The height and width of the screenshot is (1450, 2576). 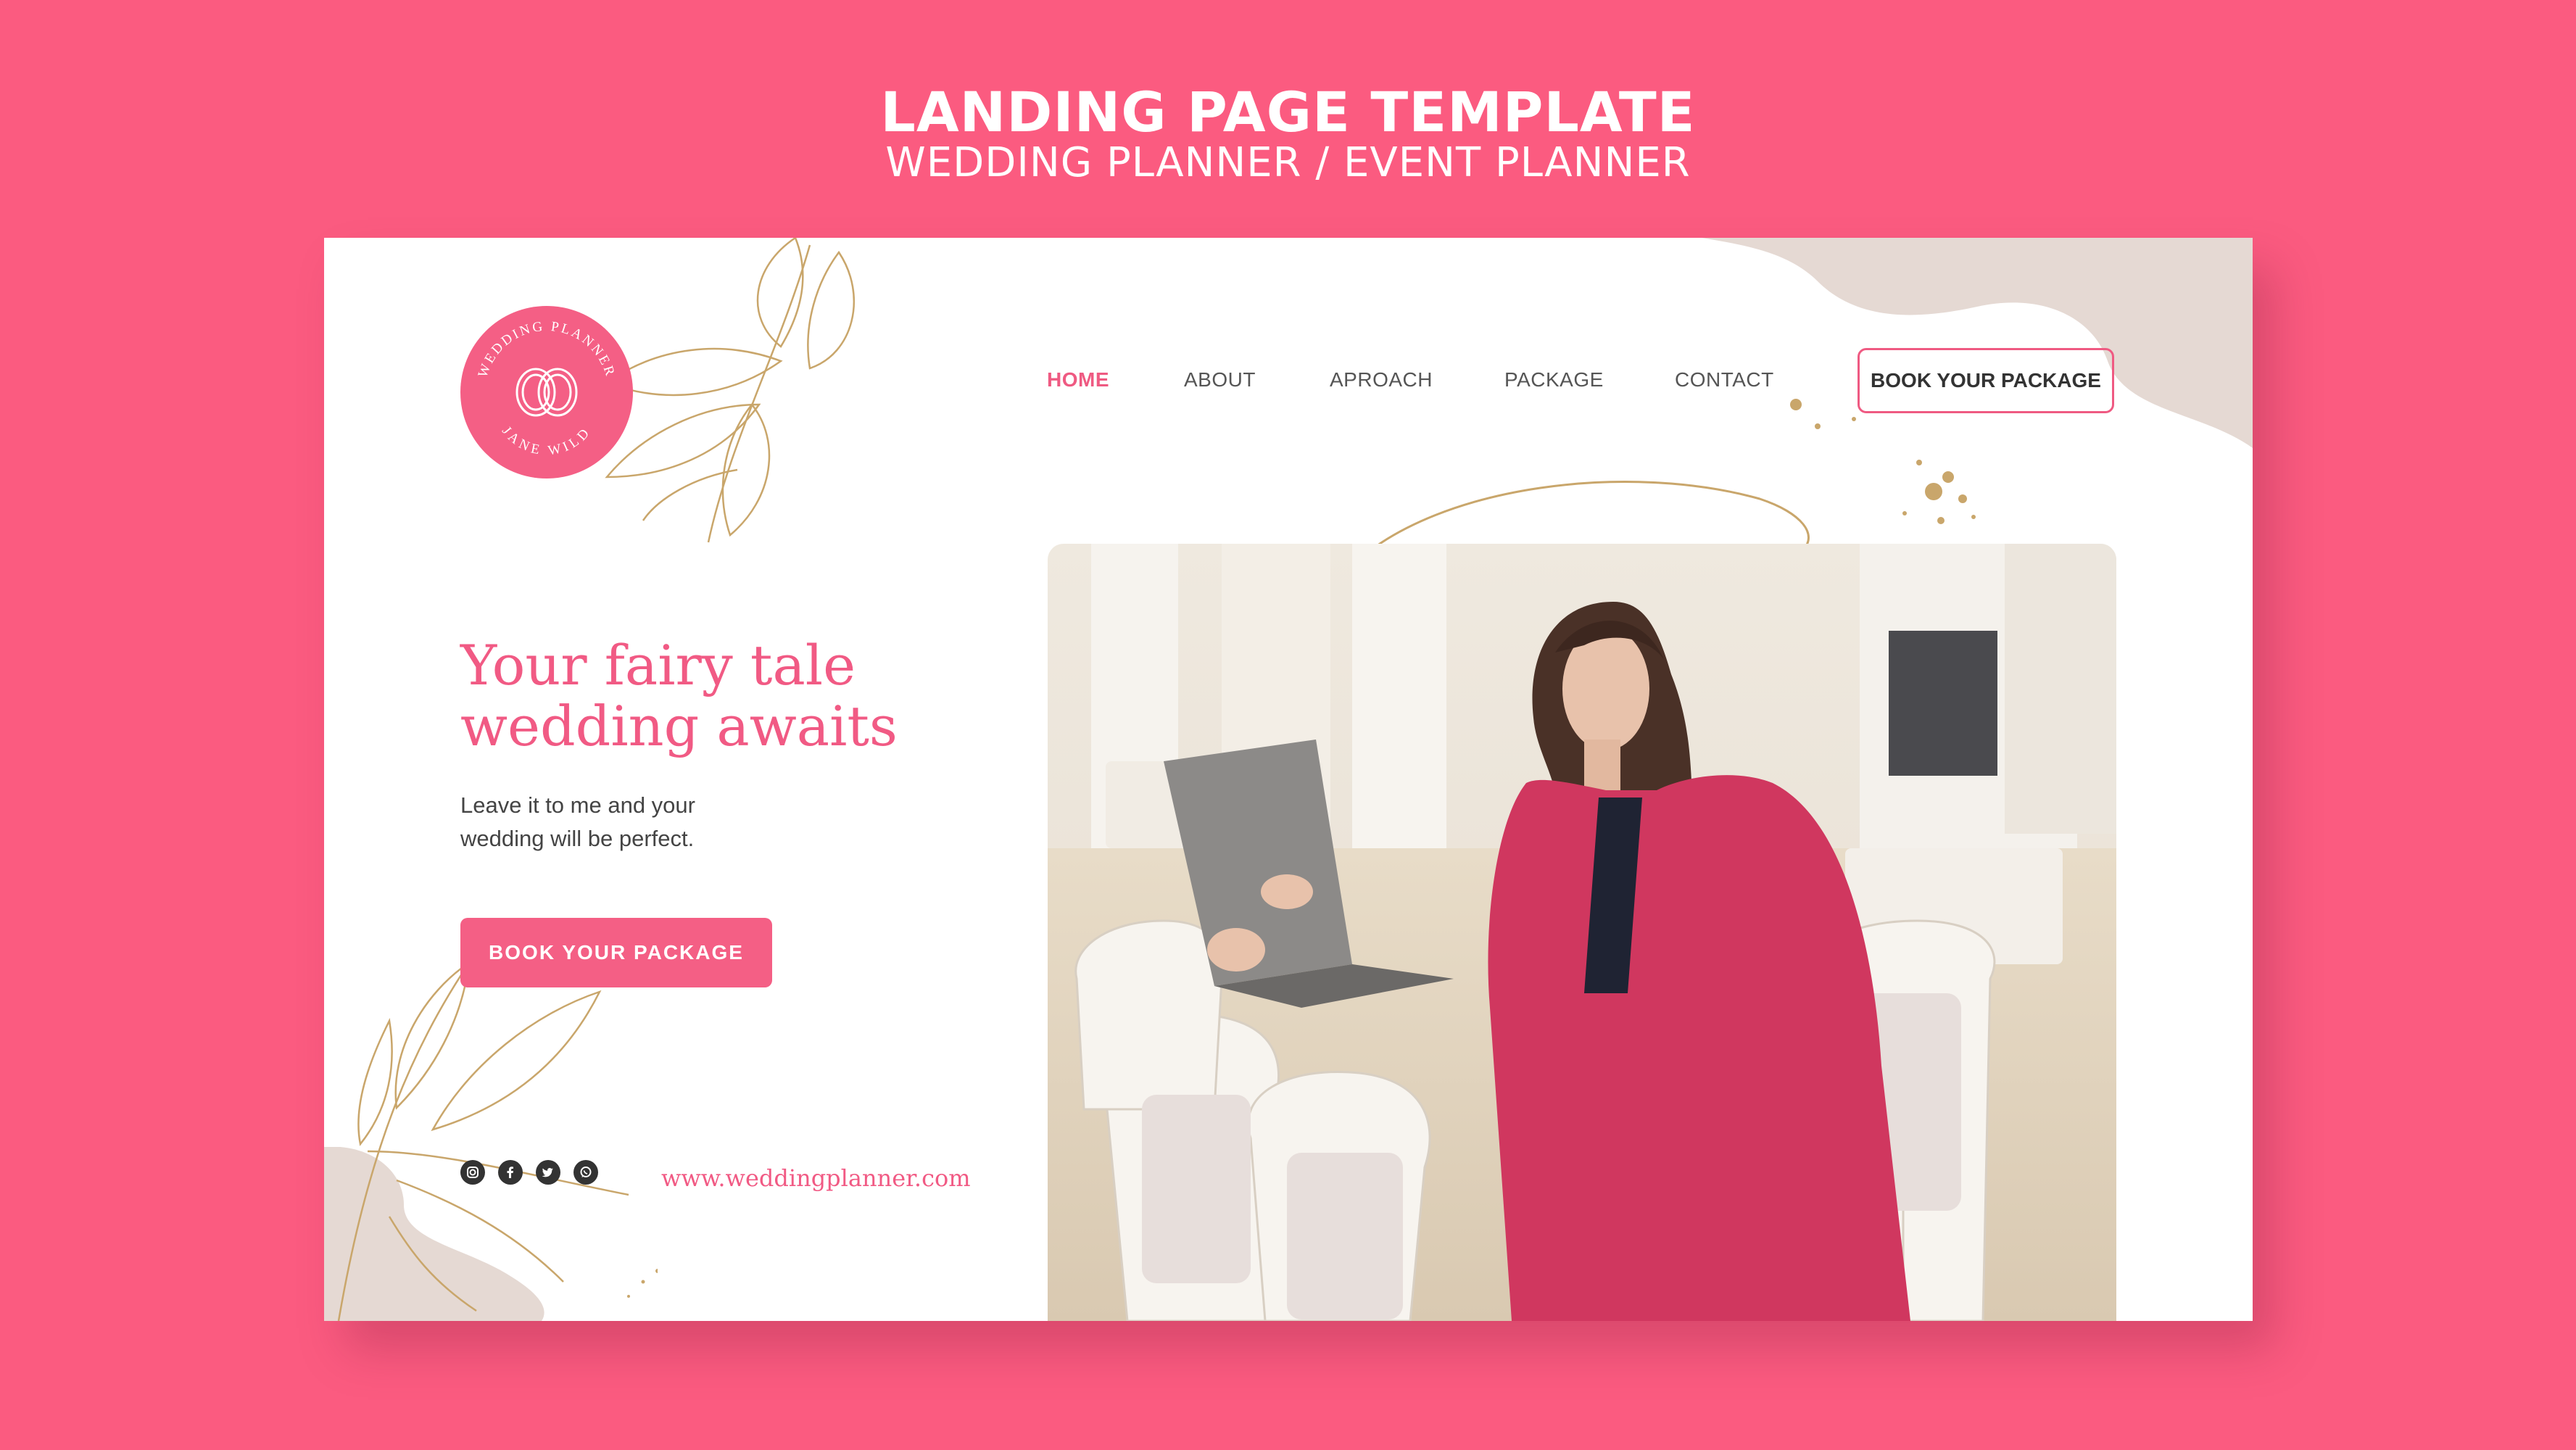 What do you see at coordinates (577, 839) in the screenshot?
I see `hero-subtitle-line2: wedding will be perfect.` at bounding box center [577, 839].